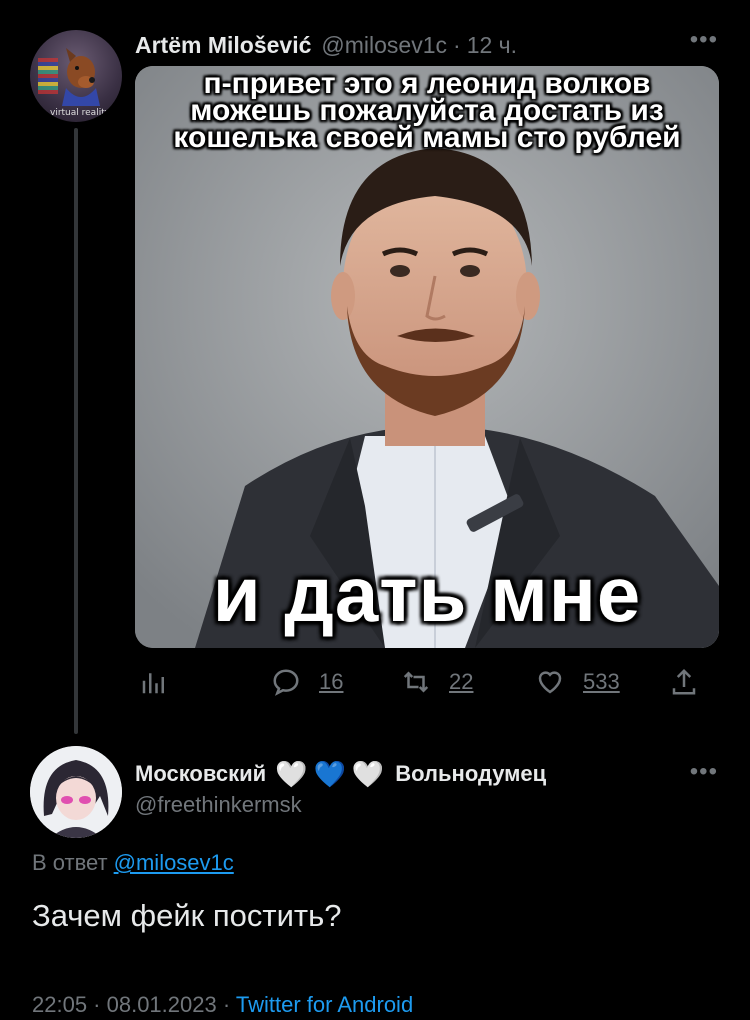 This screenshot has width=750, height=1020. I want to click on tweet-header: Artëm Milošević @milosev1c · 12 ч., so click(326, 45).